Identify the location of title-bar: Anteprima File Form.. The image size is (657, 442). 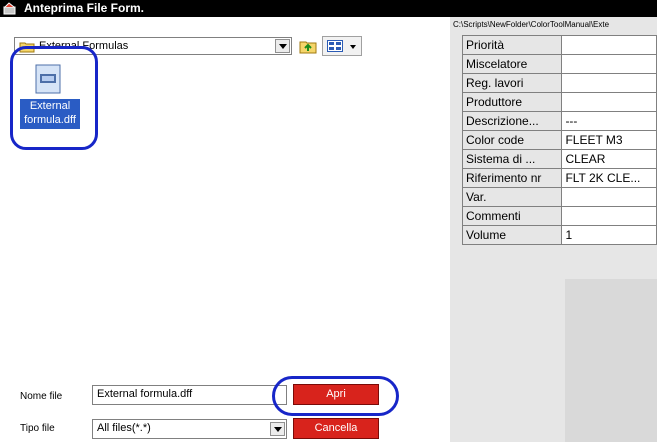
(328, 8).